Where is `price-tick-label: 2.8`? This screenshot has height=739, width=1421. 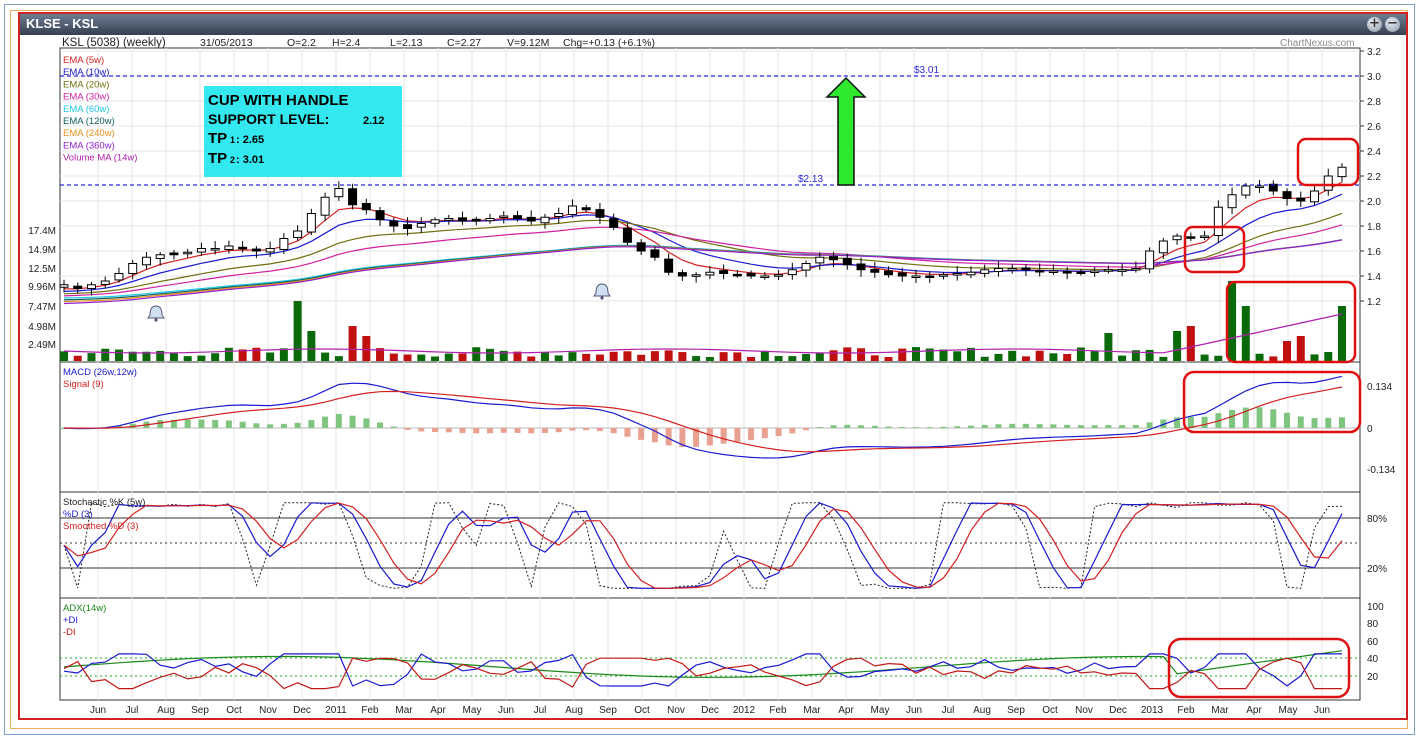 price-tick-label: 2.8 is located at coordinates (1374, 102).